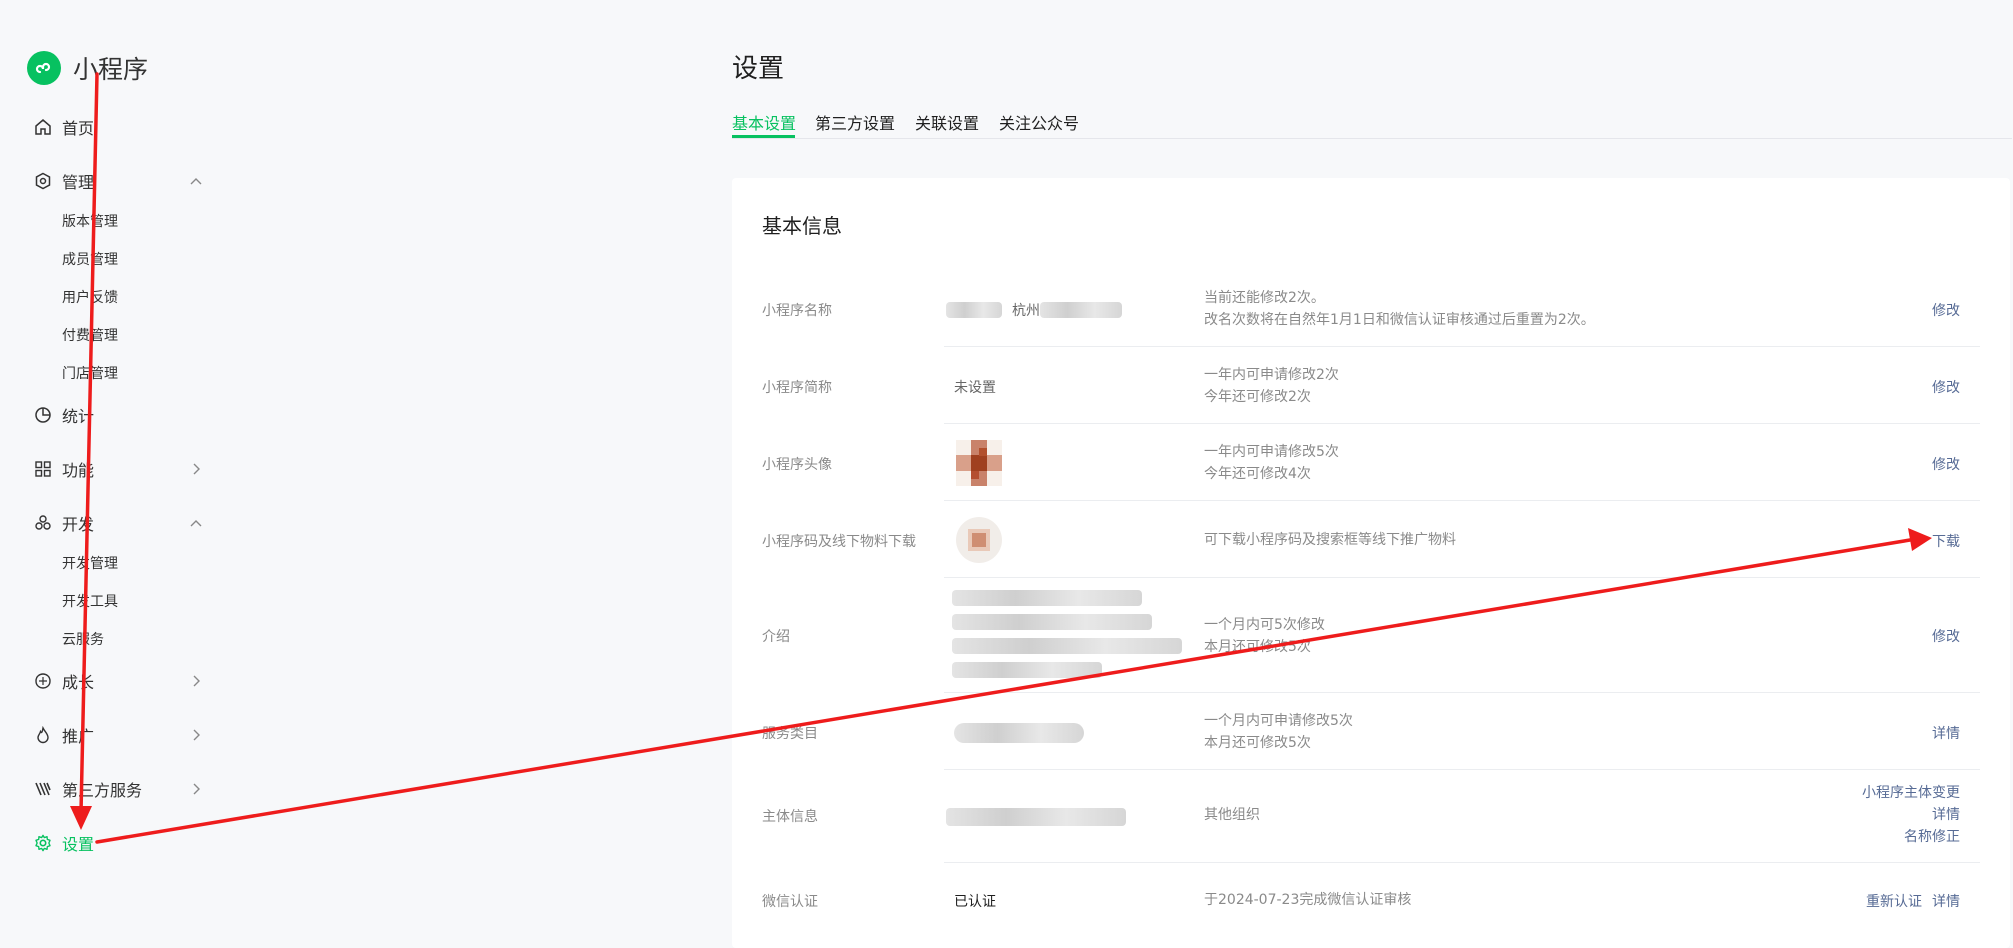 The image size is (2013, 948). What do you see at coordinates (797, 311) in the screenshot?
I see `row-label: 小程序名称` at bounding box center [797, 311].